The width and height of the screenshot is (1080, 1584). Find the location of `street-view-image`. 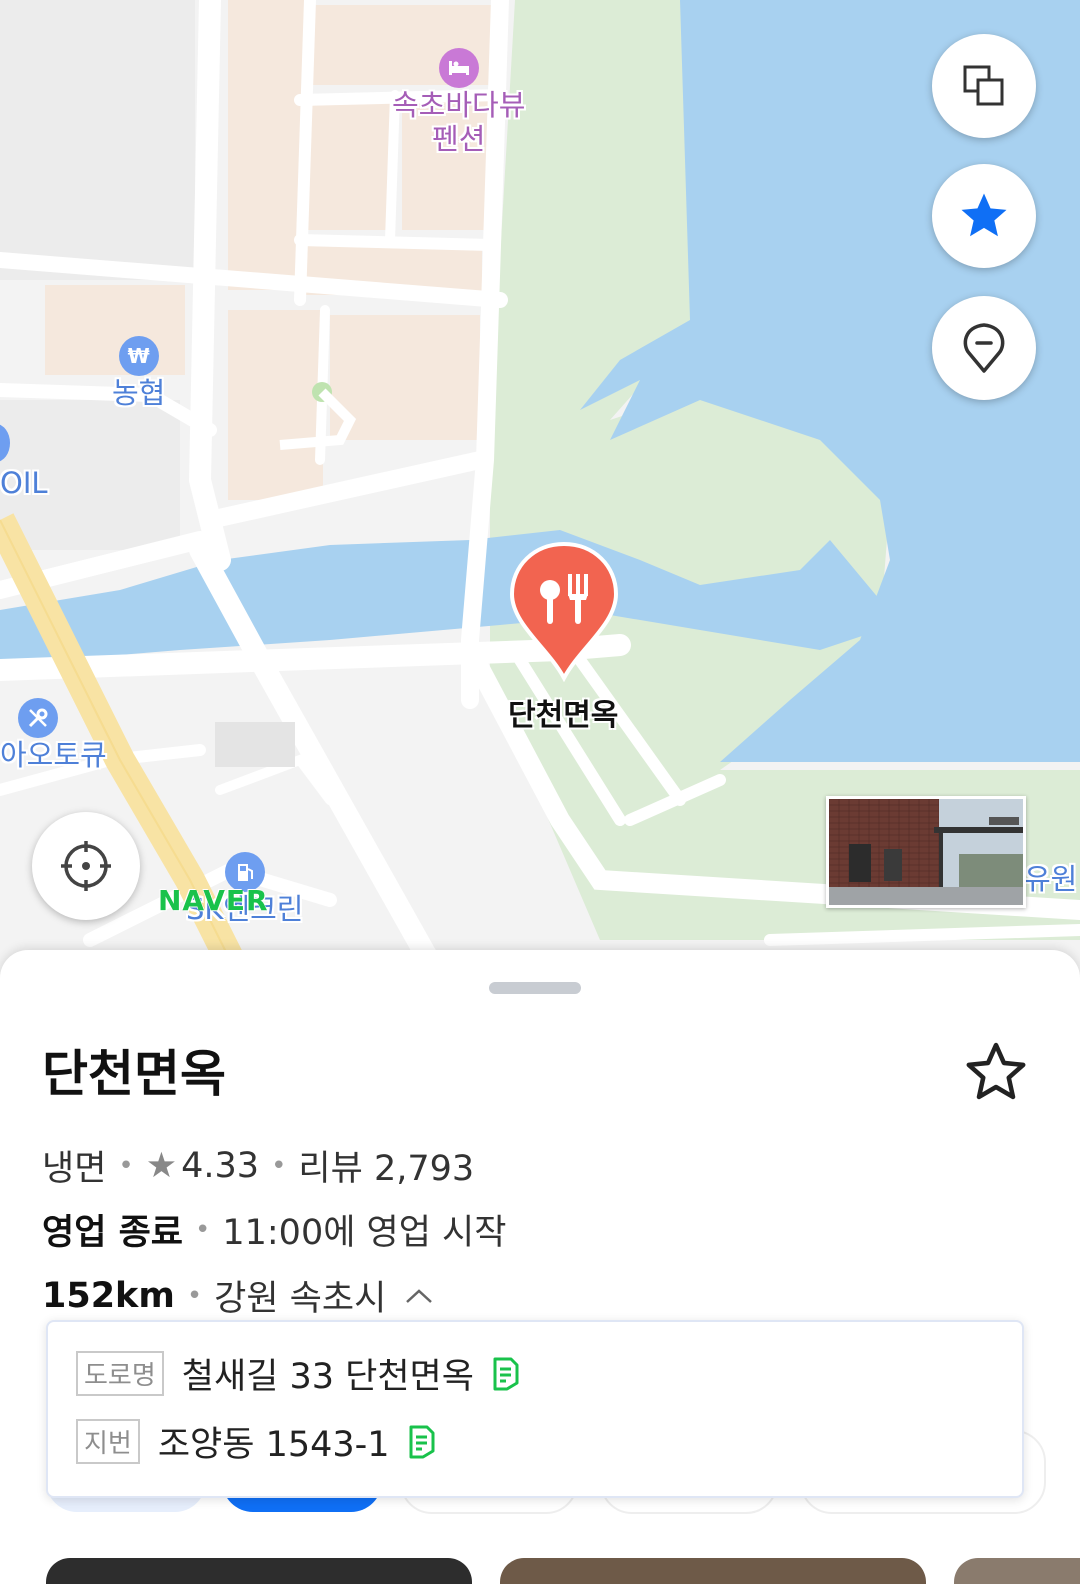

street-view-image is located at coordinates (926, 852).